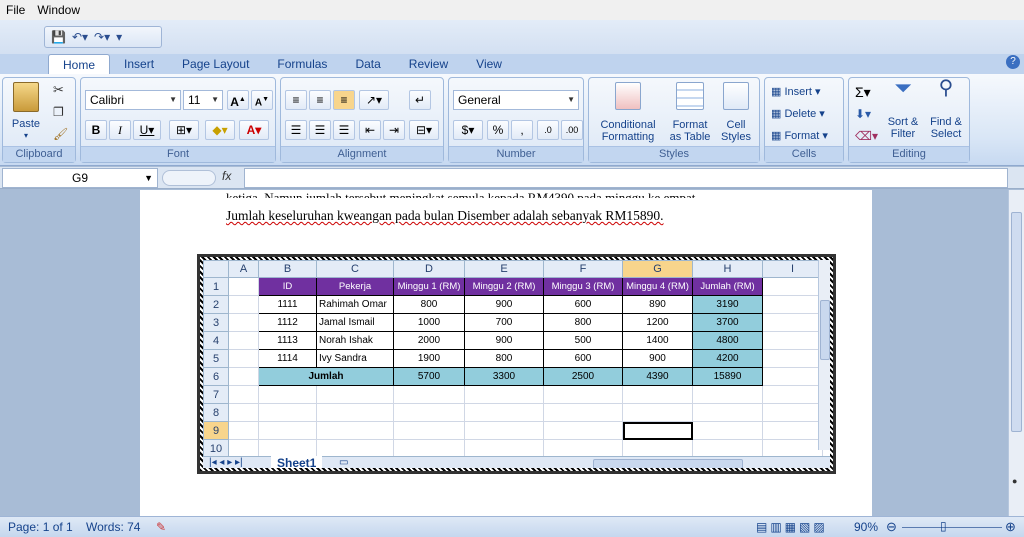  What do you see at coordinates (326, 376) in the screenshot?
I see `total-label-cell: Jumlah` at bounding box center [326, 376].